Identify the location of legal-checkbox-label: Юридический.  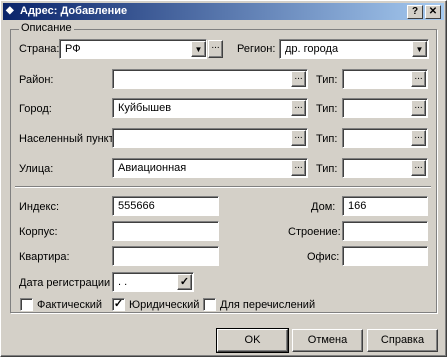
(164, 305).